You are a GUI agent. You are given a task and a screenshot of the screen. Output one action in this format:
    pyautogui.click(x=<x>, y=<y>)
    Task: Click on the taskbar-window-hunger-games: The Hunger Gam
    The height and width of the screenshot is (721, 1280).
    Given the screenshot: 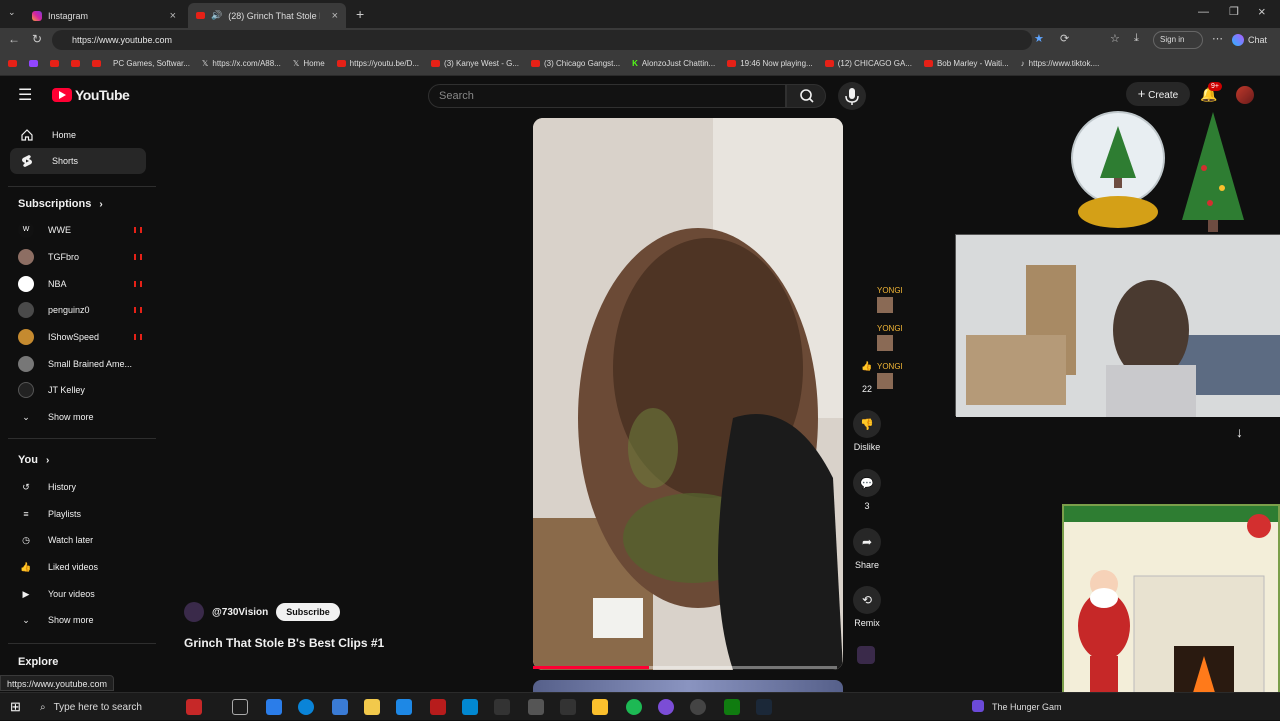 What is the action you would take?
    pyautogui.click(x=1017, y=707)
    